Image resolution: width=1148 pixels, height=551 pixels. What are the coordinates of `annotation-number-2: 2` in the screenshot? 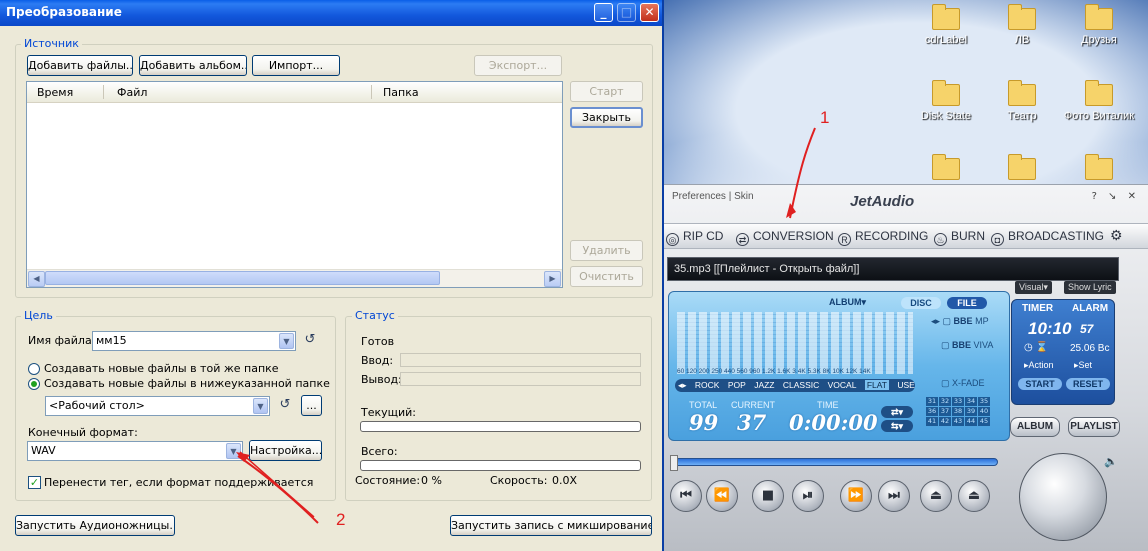 It's located at (341, 519).